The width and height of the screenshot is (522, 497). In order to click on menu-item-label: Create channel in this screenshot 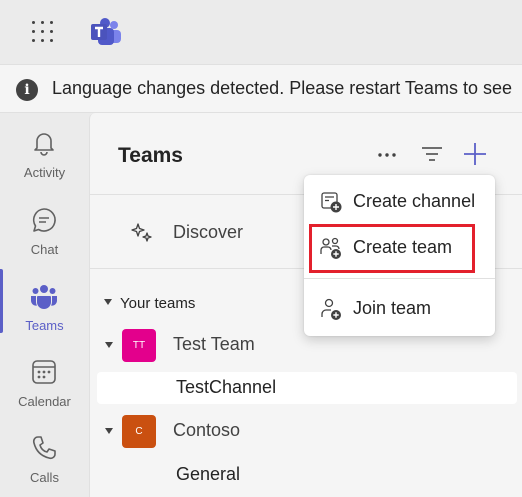, I will do `click(414, 201)`.